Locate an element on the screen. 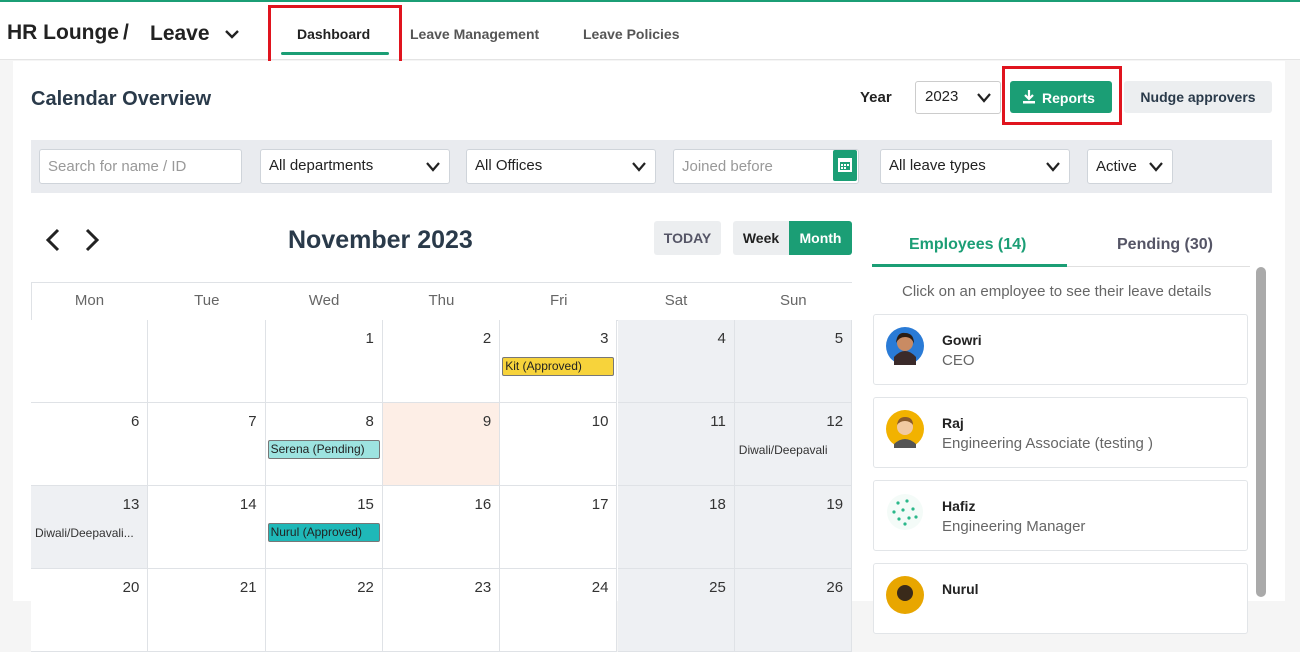 The height and width of the screenshot is (652, 1300). page-title: Calendar Overview is located at coordinates (121, 99).